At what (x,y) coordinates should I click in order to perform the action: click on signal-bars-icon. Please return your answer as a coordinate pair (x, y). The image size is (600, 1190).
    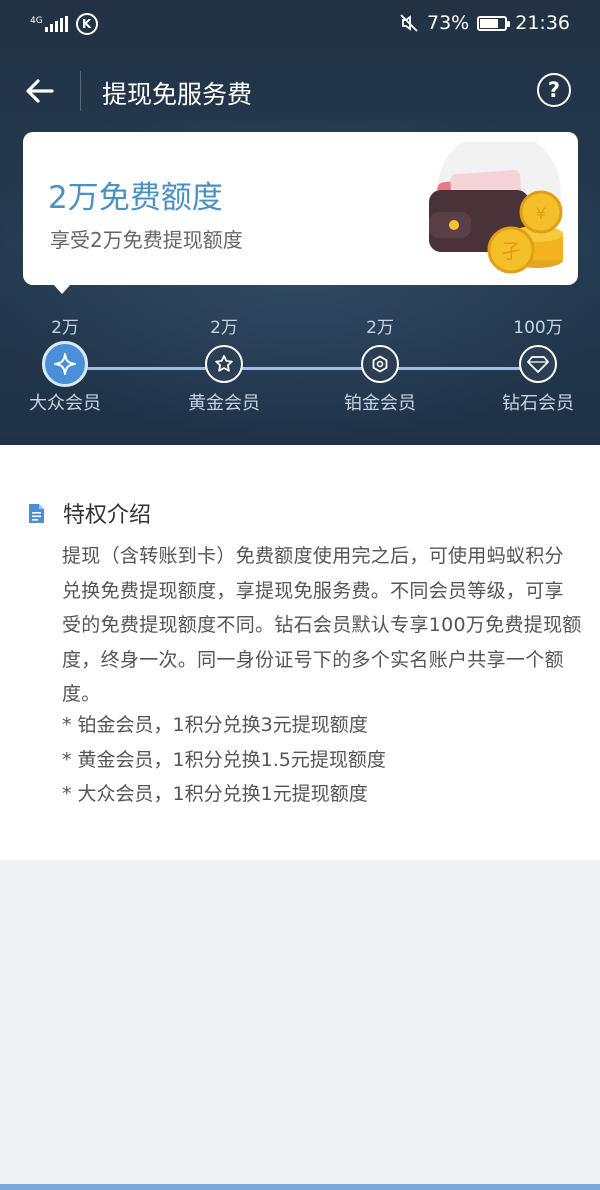
    Looking at the image, I should click on (56, 24).